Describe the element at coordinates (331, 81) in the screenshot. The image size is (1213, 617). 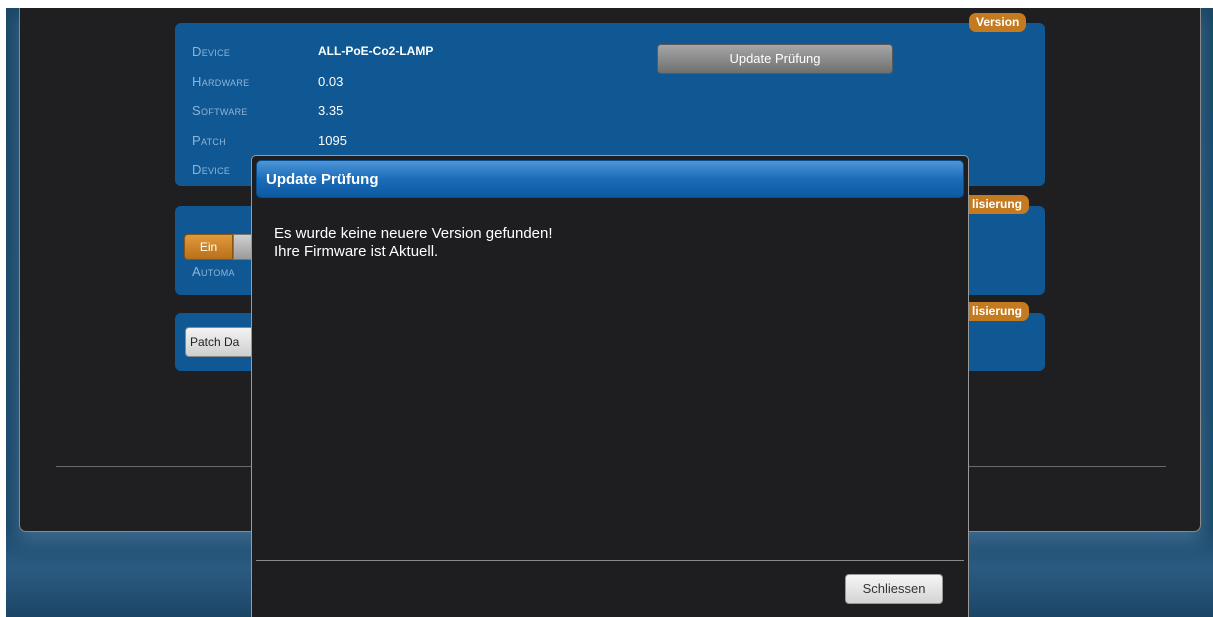
I see `hardware-value: 0.03` at that location.